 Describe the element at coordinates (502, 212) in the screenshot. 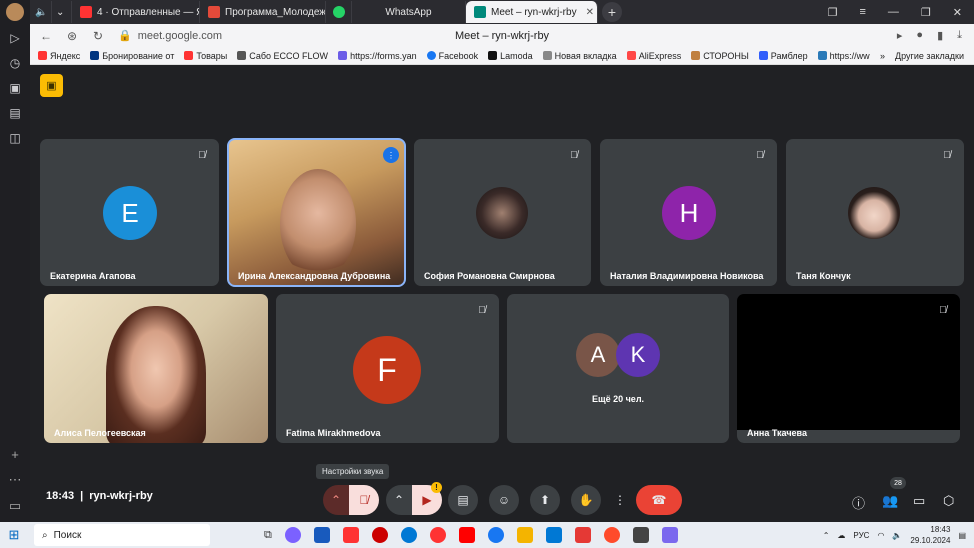

I see `participant-tile: 🎙̸ София Романовна Смирнова` at that location.